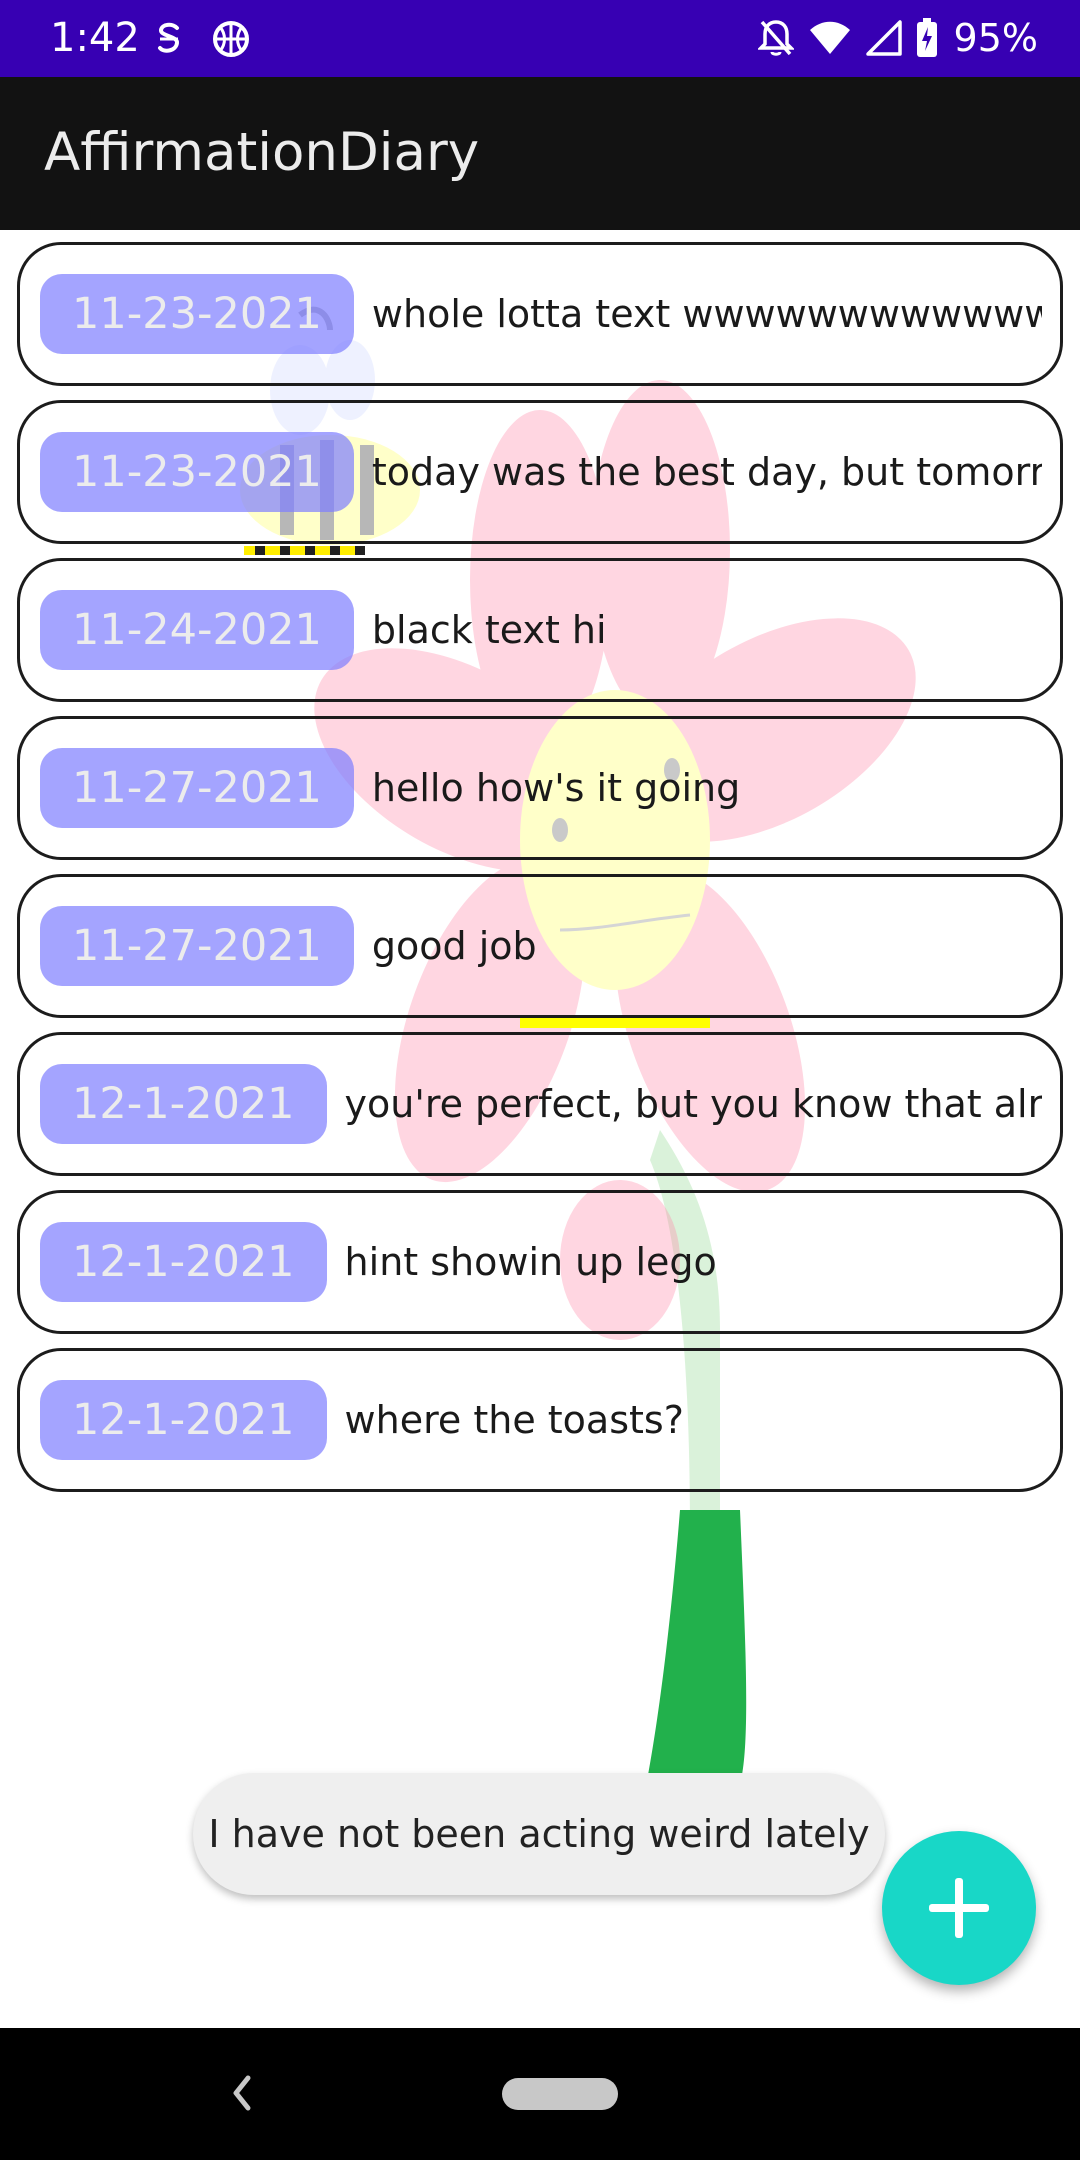 Image resolution: width=1080 pixels, height=2160 pixels. I want to click on entry-text: hint showin up lego, so click(530, 1262).